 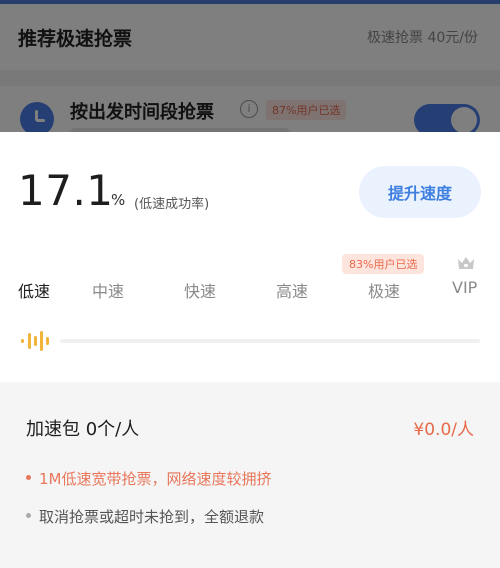 What do you see at coordinates (420, 192) in the screenshot?
I see `boost-speed-button: 提升速度` at bounding box center [420, 192].